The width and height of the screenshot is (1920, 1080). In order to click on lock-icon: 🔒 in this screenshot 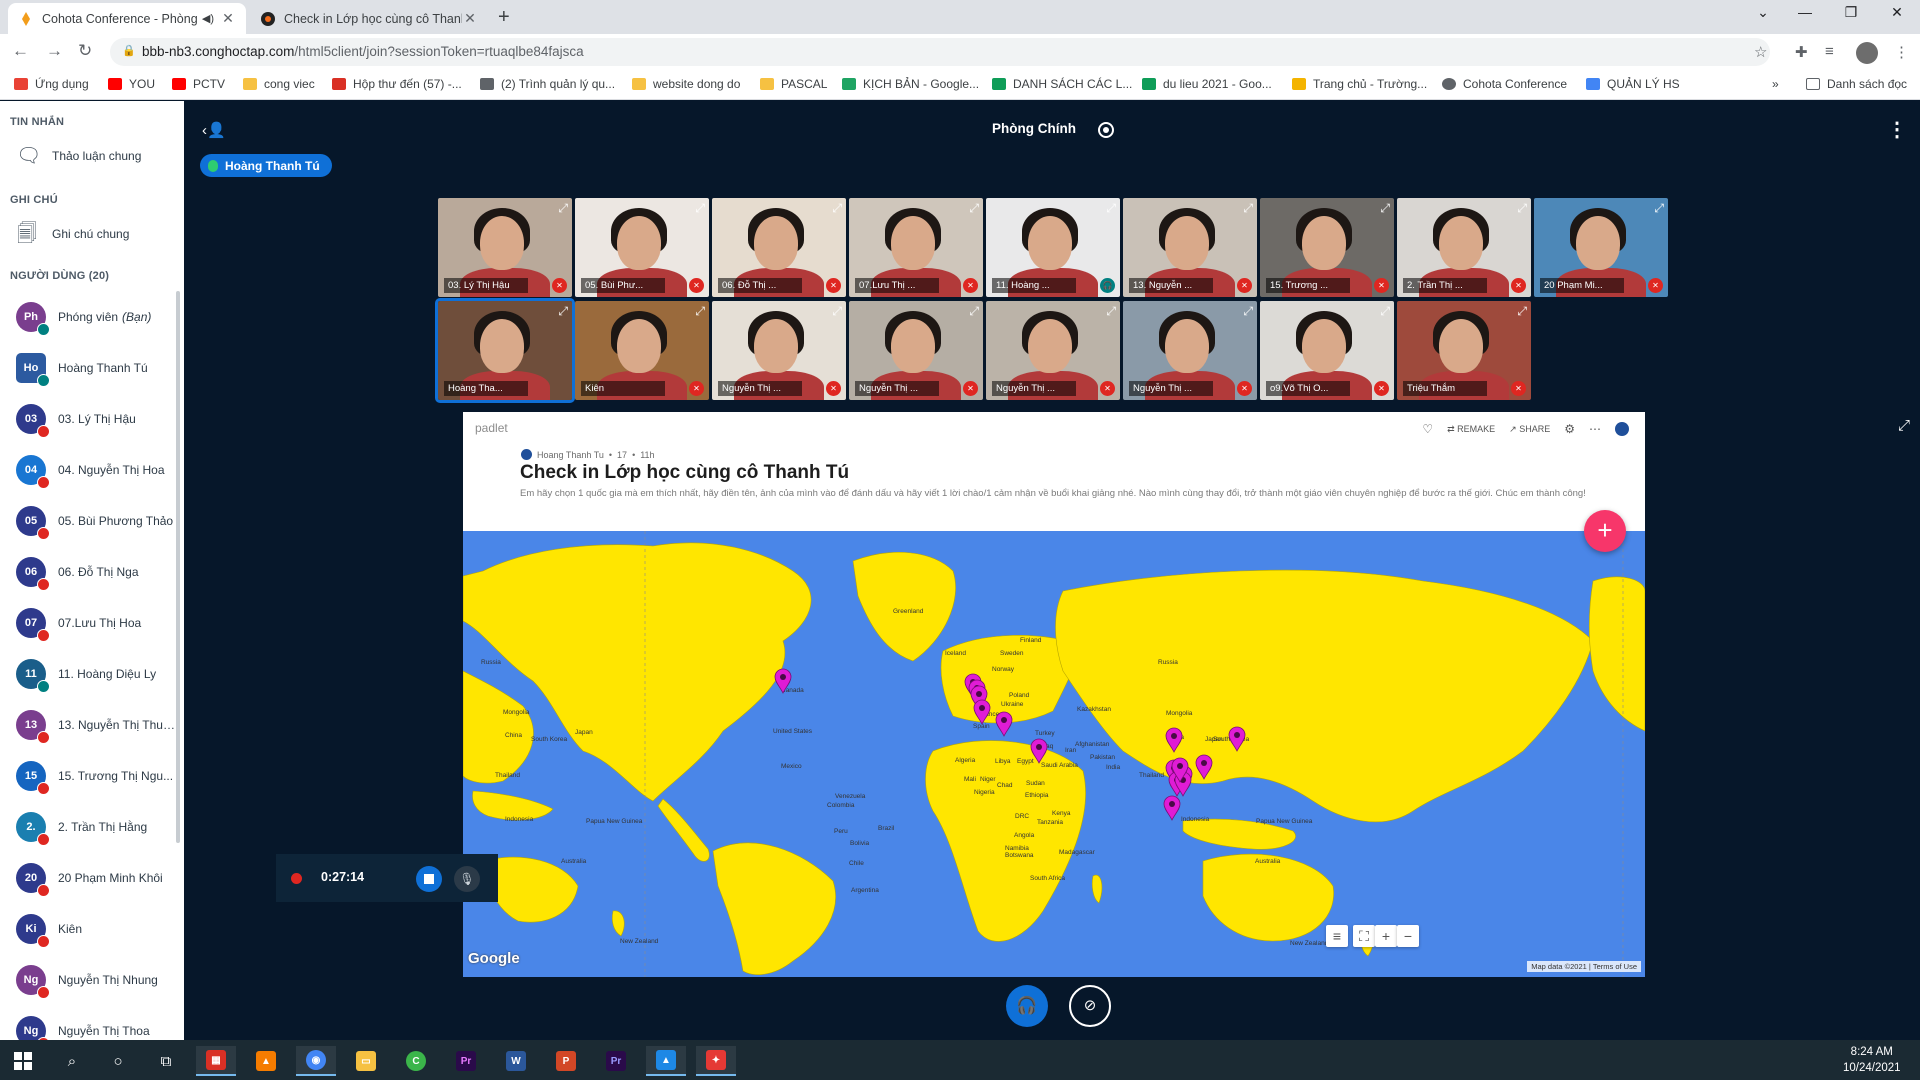, I will do `click(129, 50)`.